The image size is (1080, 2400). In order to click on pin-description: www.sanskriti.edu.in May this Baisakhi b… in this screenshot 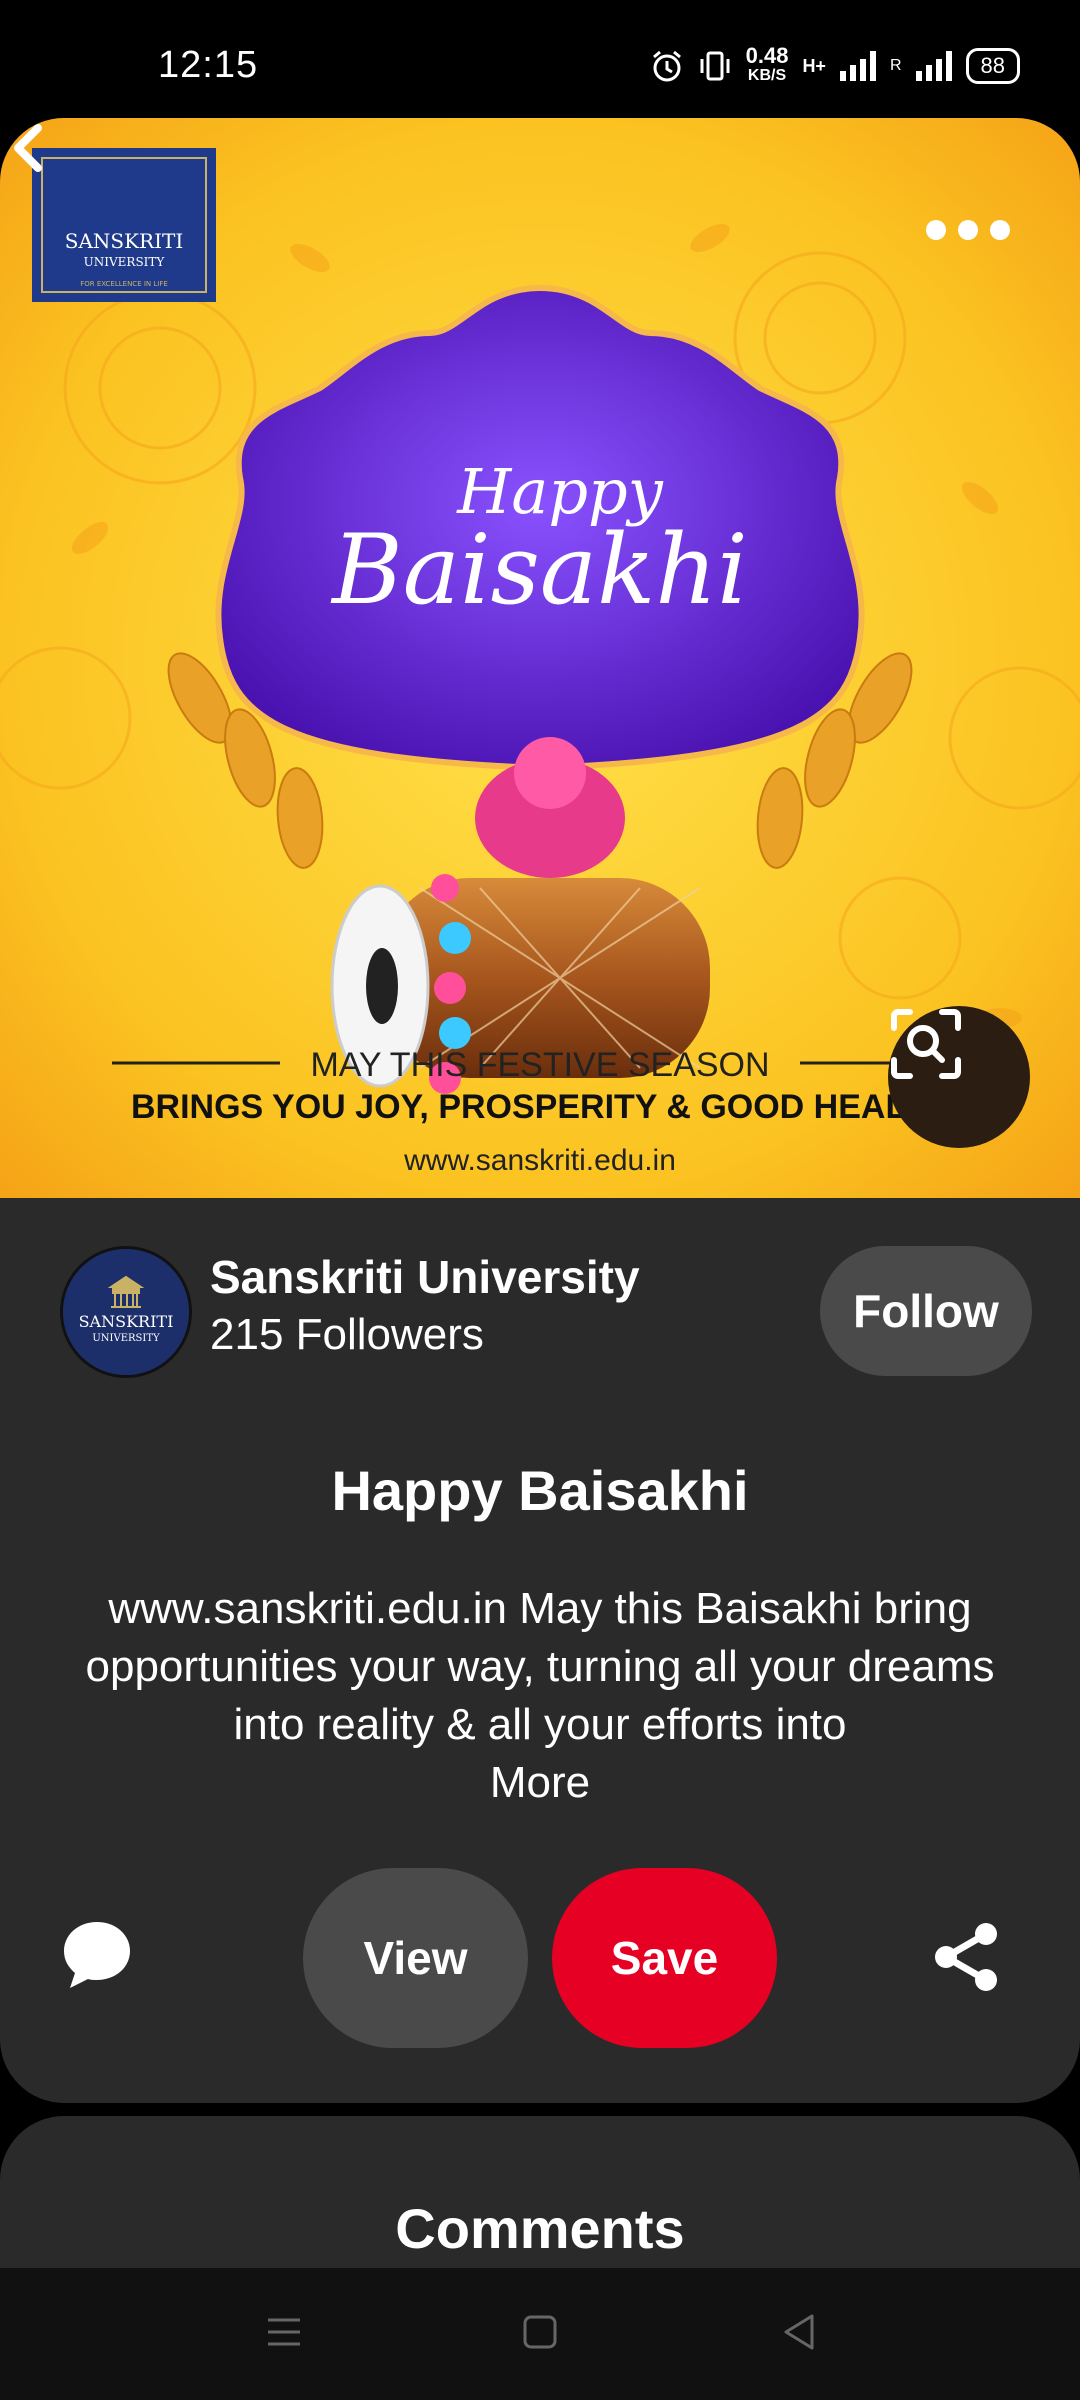, I will do `click(540, 1666)`.